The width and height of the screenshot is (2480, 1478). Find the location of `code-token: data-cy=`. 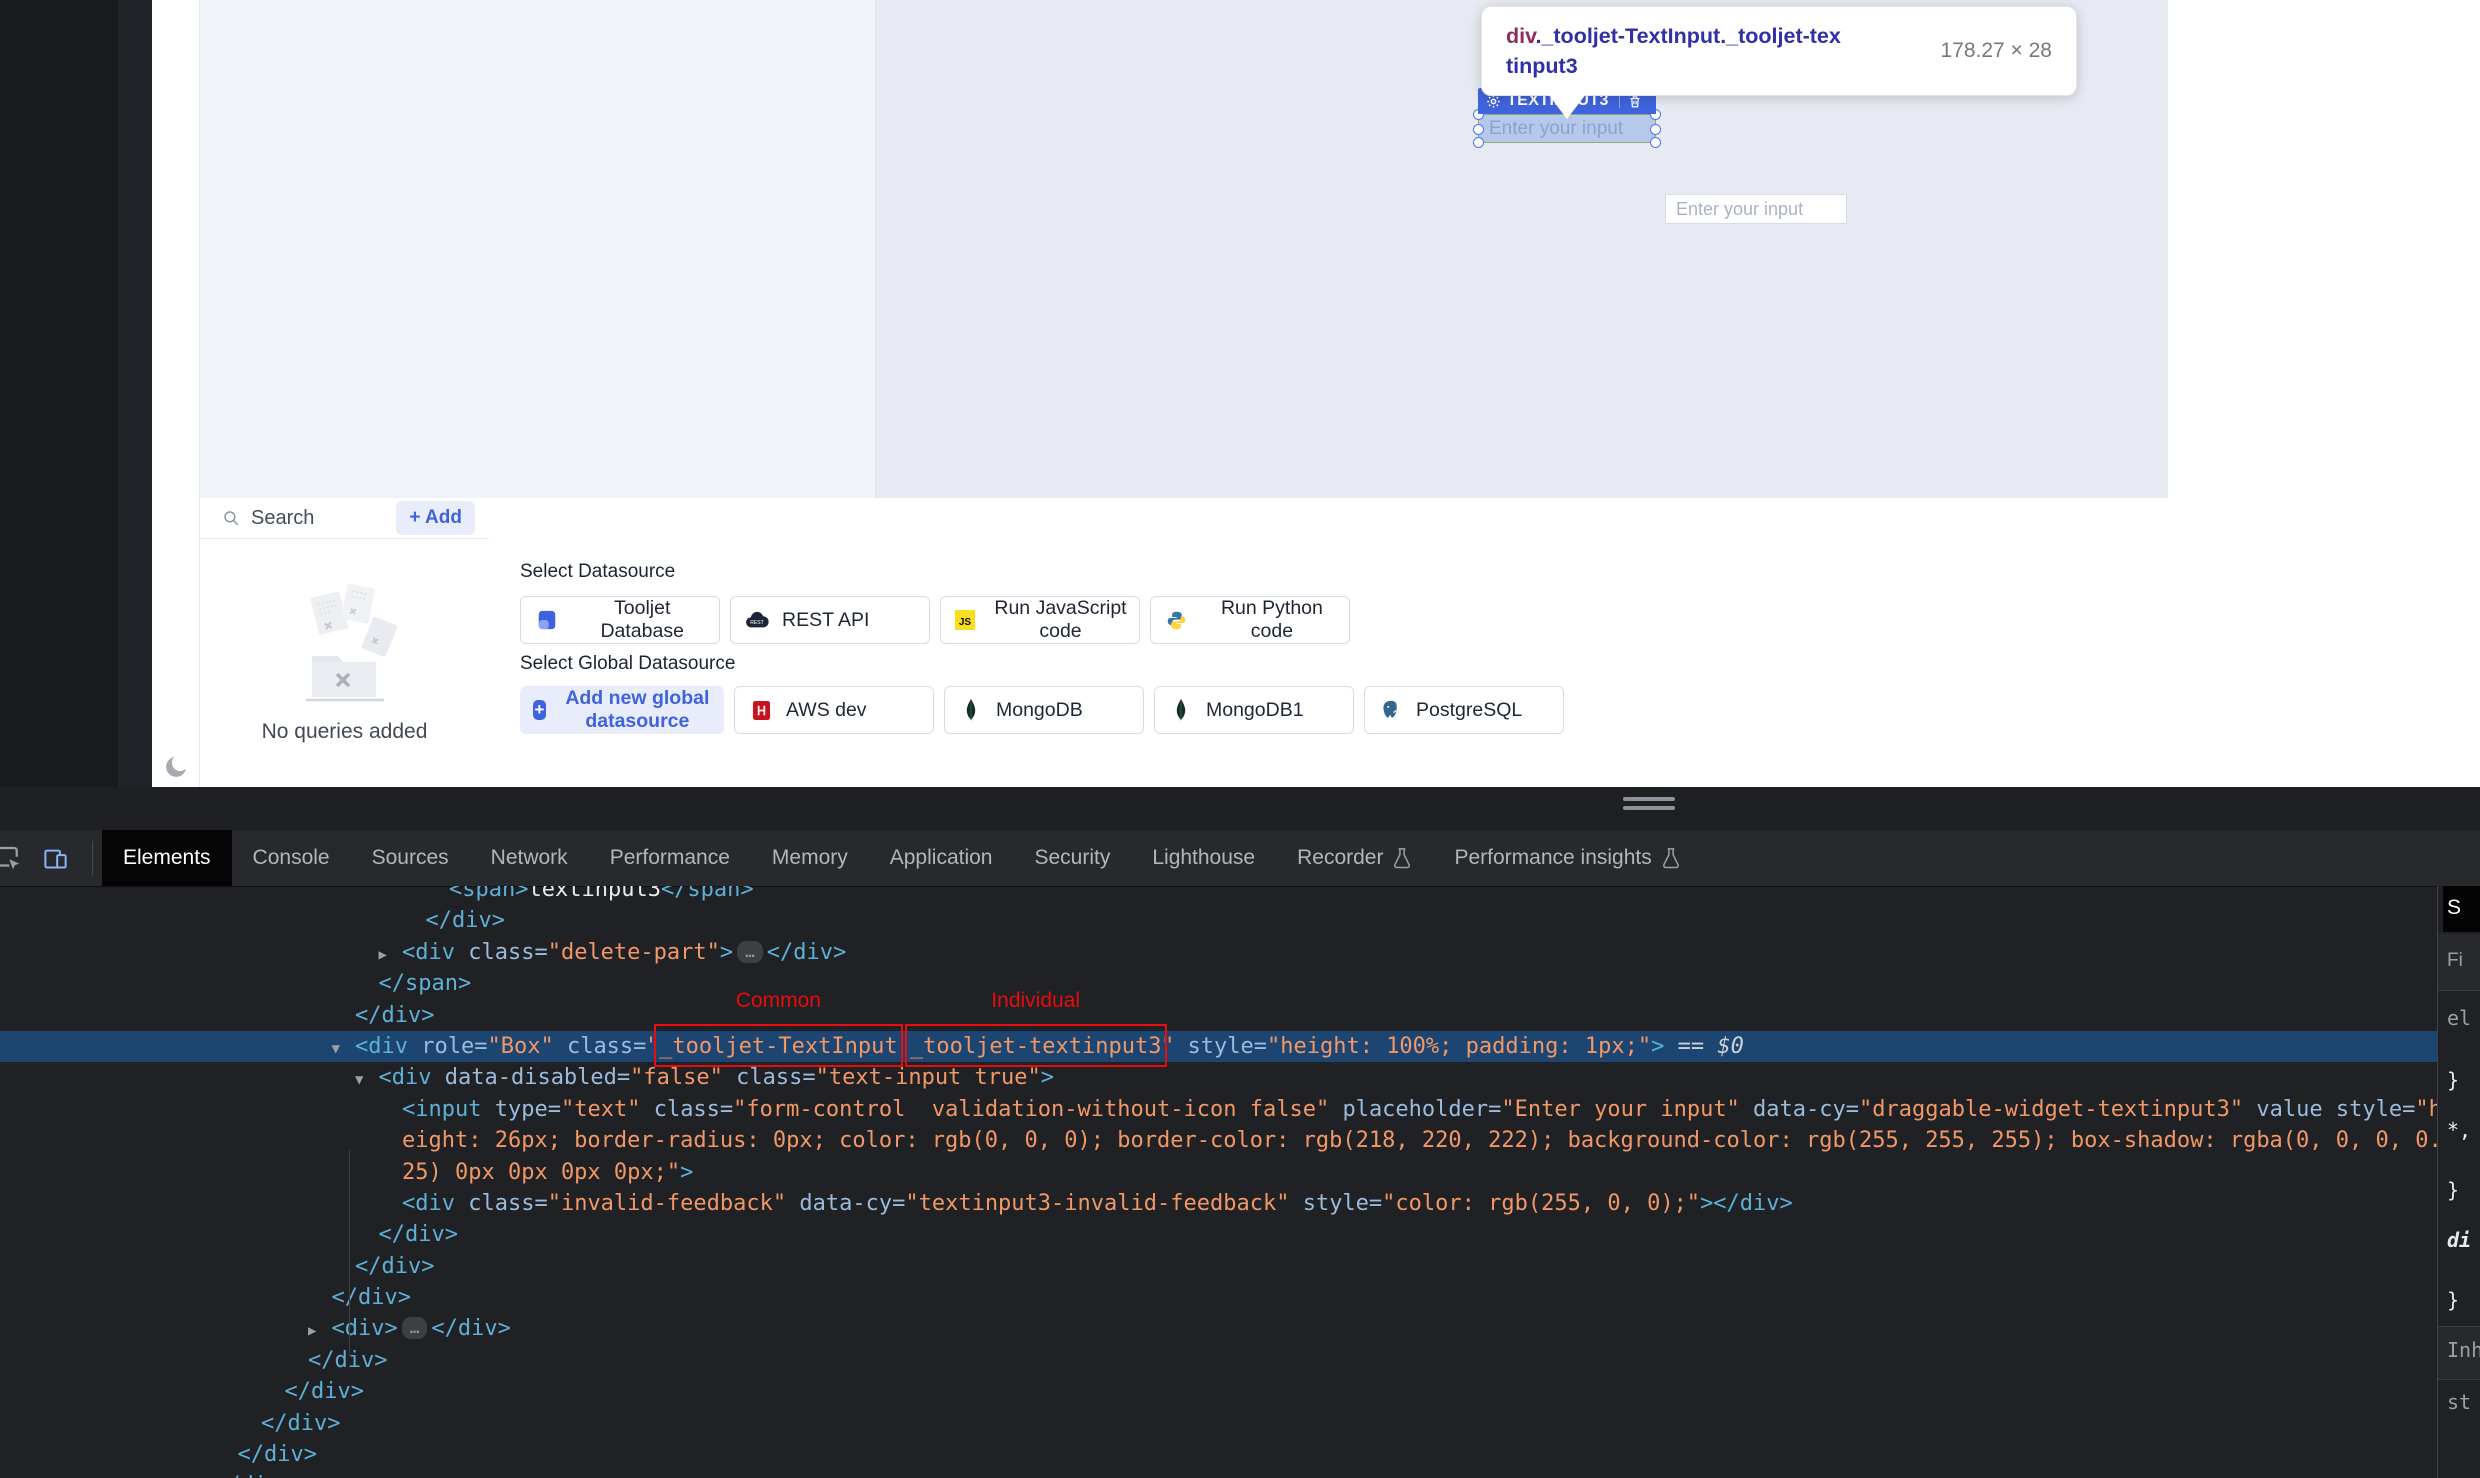

code-token: data-cy= is located at coordinates (1799, 1109).